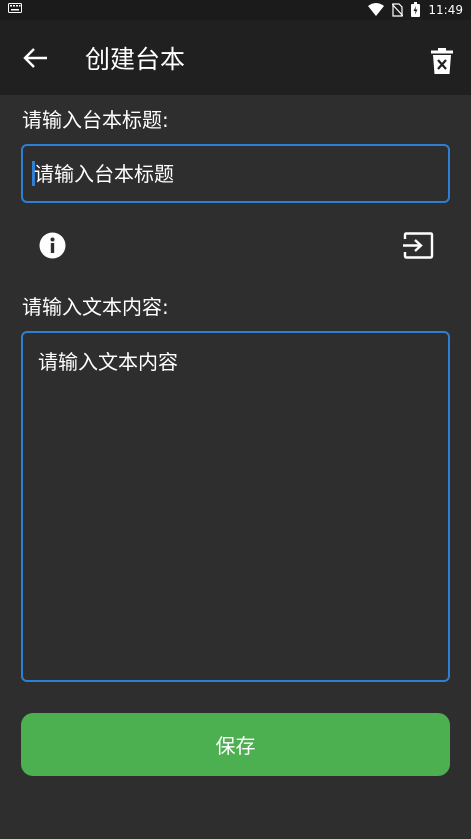 The image size is (471, 839). I want to click on title-input: 请输入台本标题, so click(235, 173).